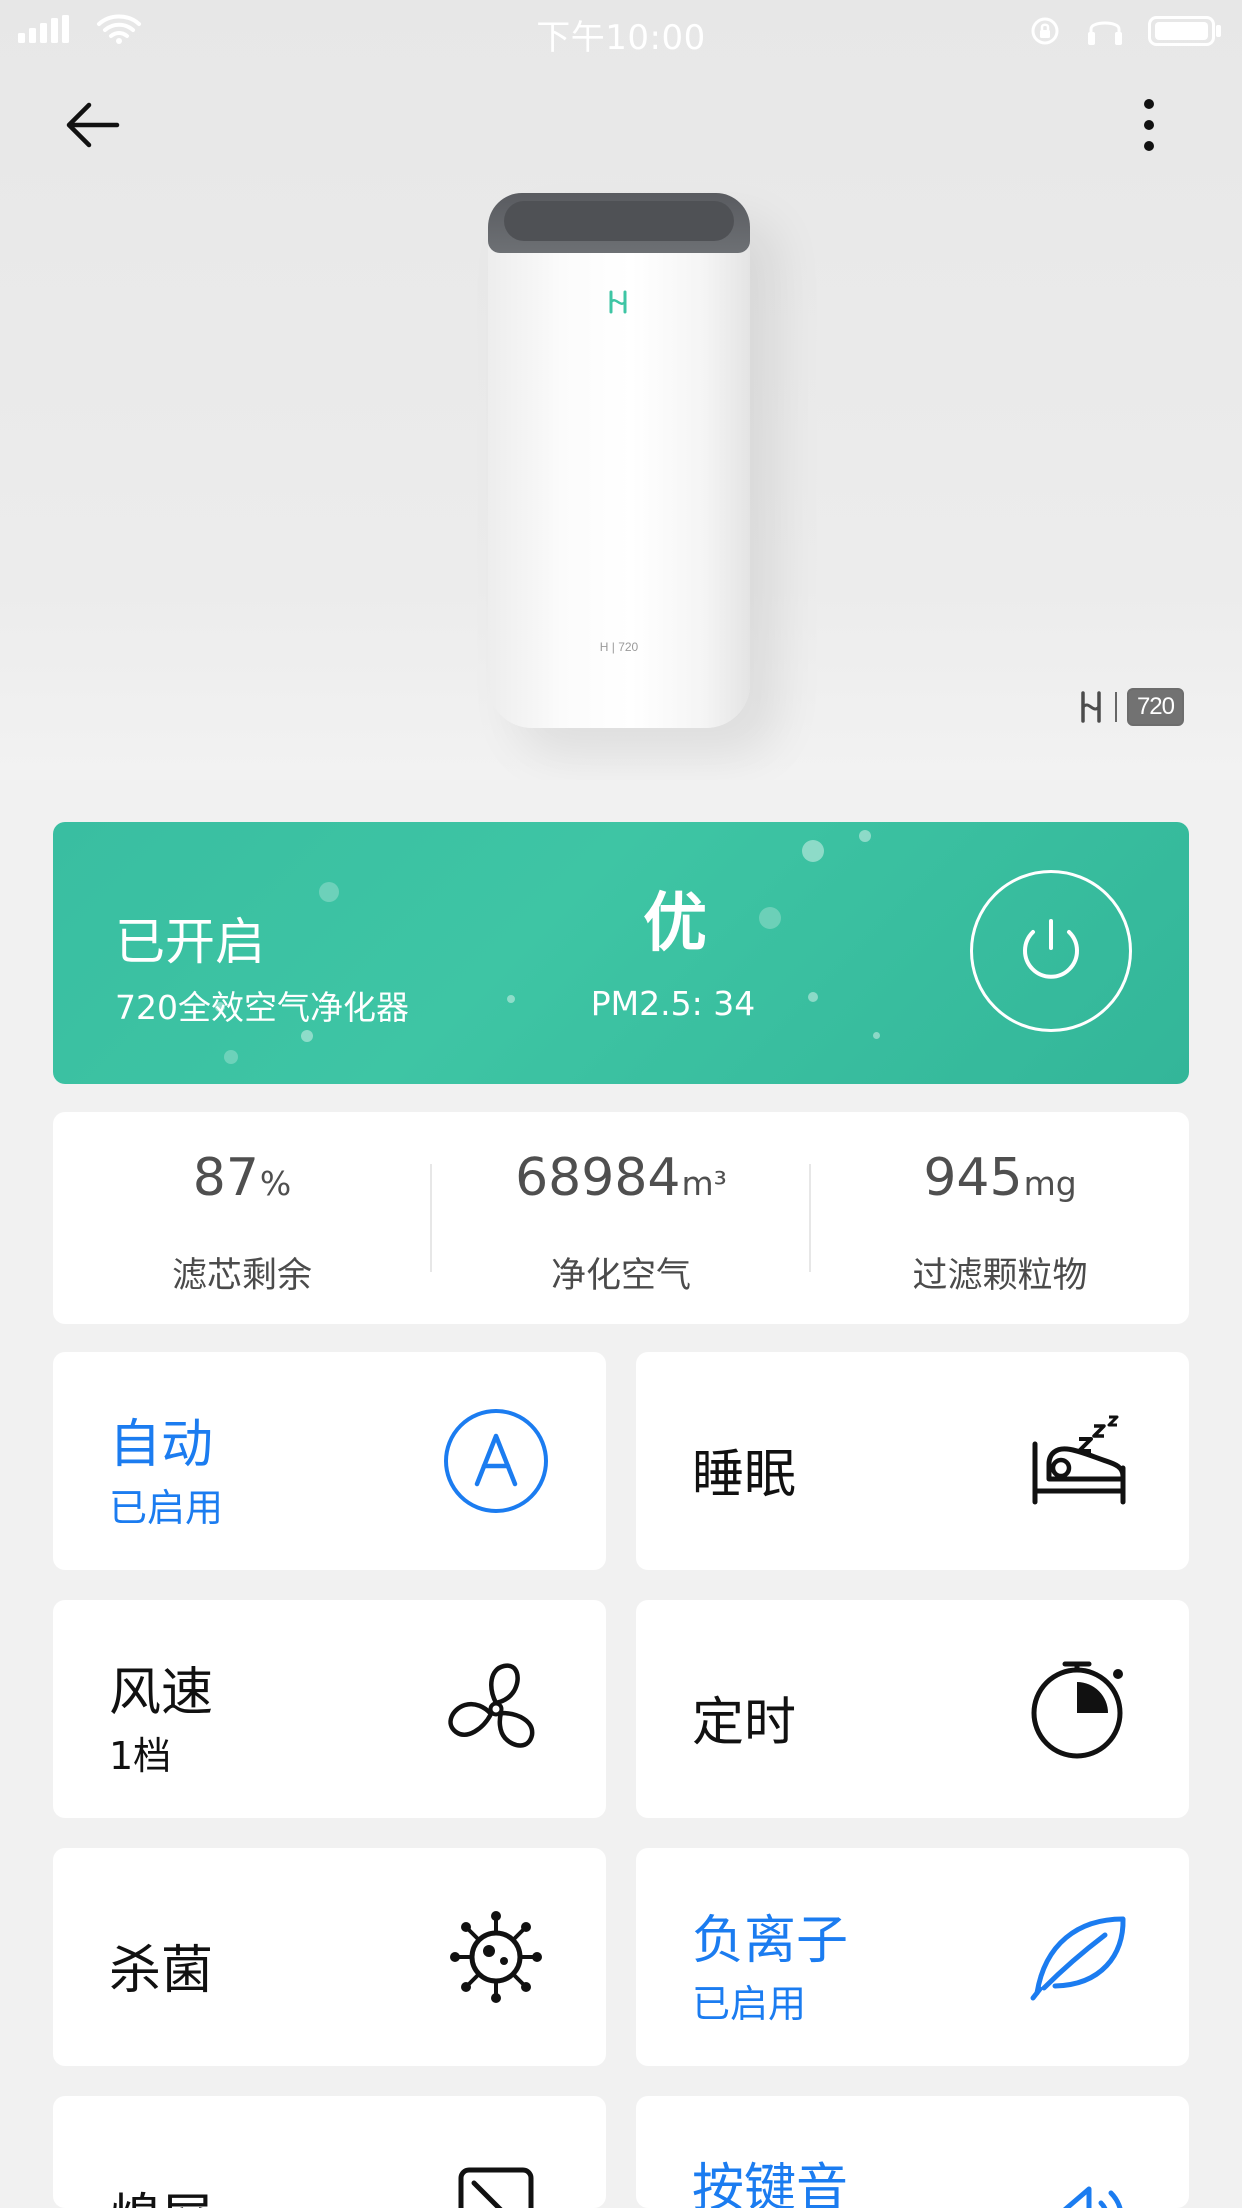  I want to click on control-card-fan-speed: 风速 1档, so click(329, 1709).